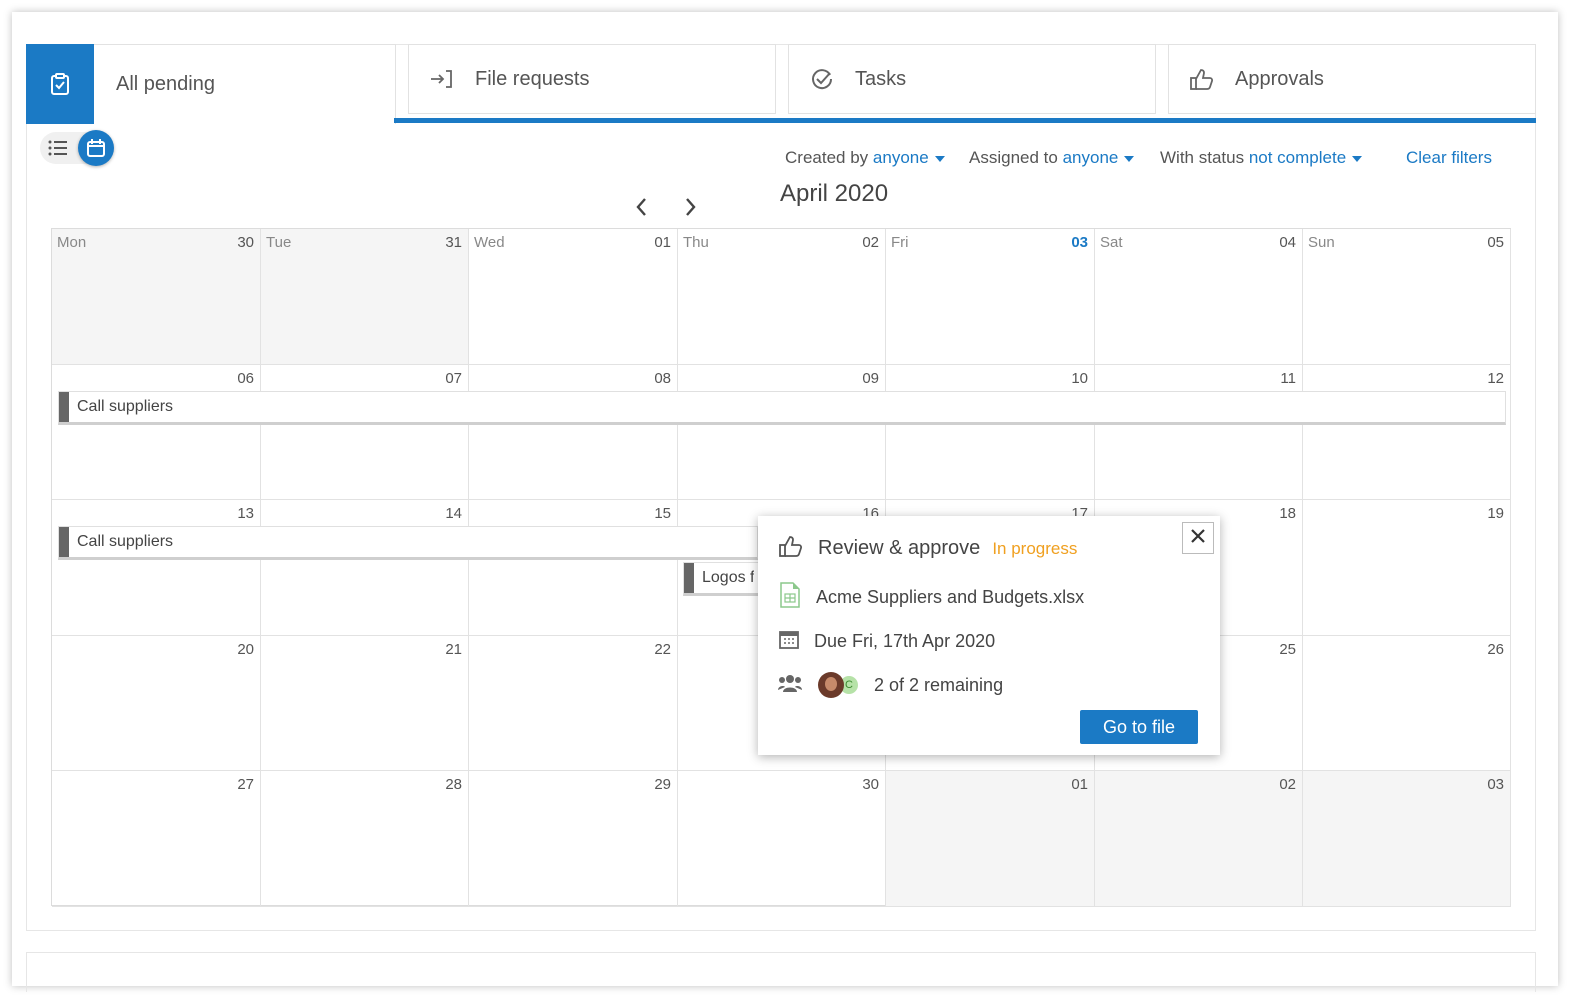  What do you see at coordinates (245, 649) in the screenshot?
I see `day-number: 20` at bounding box center [245, 649].